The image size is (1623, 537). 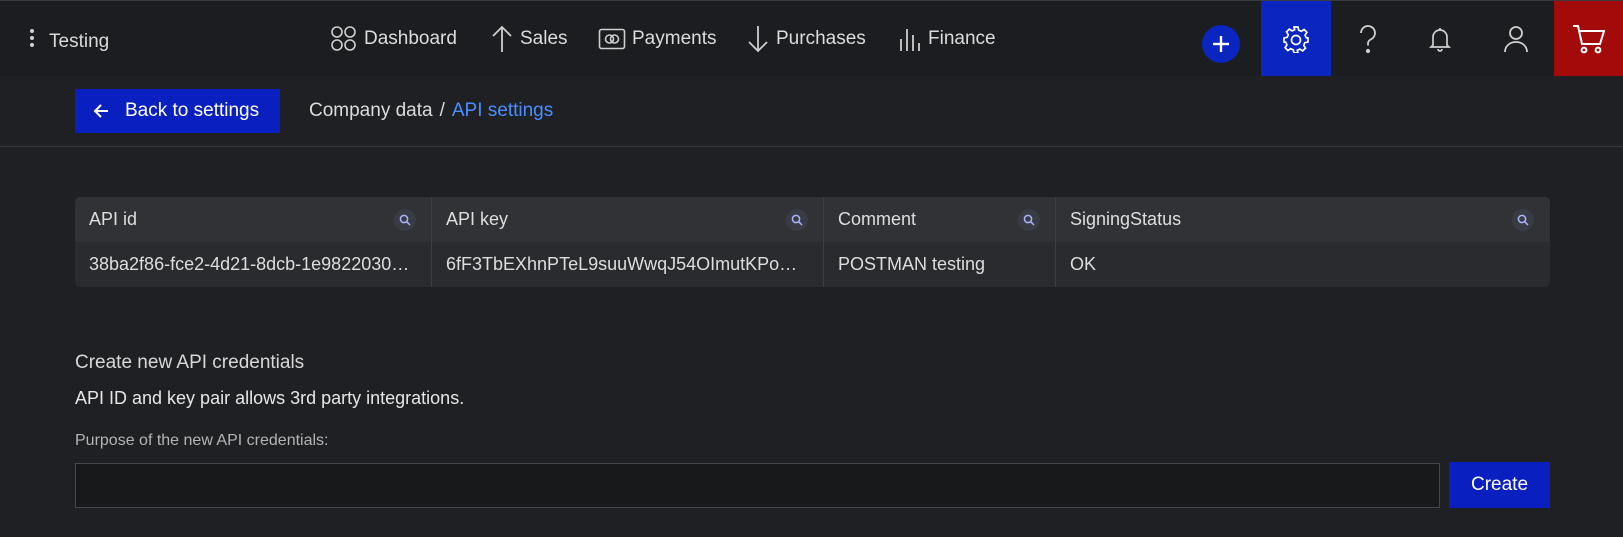 What do you see at coordinates (79, 42) in the screenshot?
I see `organization-name: Testing` at bounding box center [79, 42].